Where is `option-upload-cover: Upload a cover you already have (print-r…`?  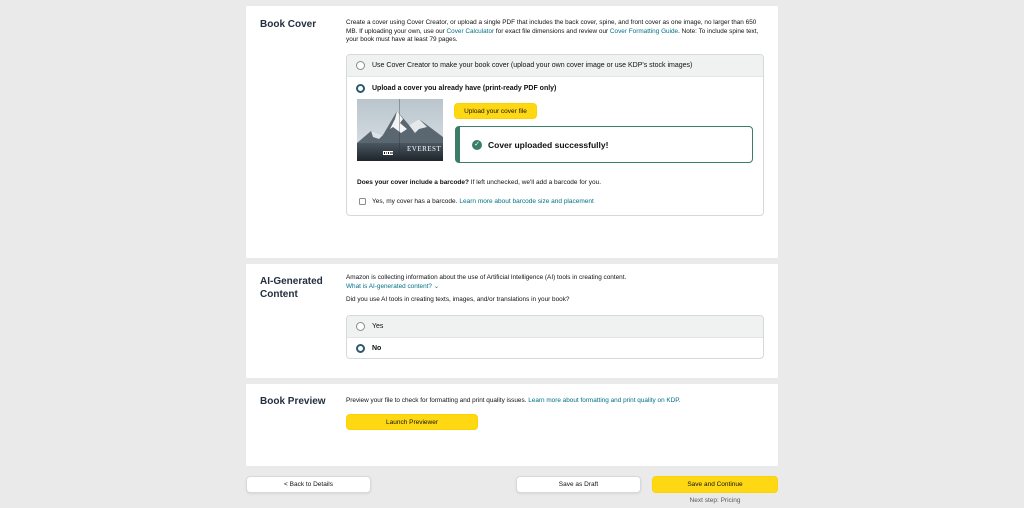
option-upload-cover: Upload a cover you already have (print-r… is located at coordinates (555, 146).